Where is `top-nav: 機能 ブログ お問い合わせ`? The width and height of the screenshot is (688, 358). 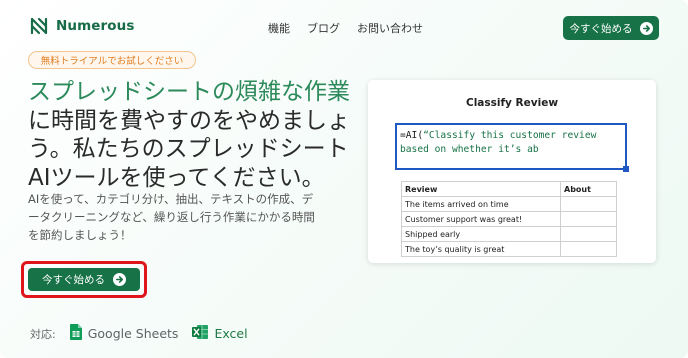
top-nav: 機能 ブログ お問い合わせ is located at coordinates (345, 28).